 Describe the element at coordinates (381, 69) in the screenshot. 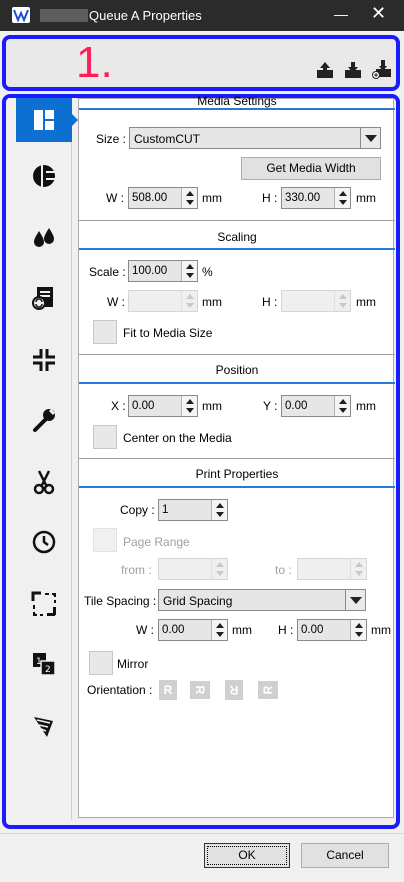

I see `import-add-icon` at that location.